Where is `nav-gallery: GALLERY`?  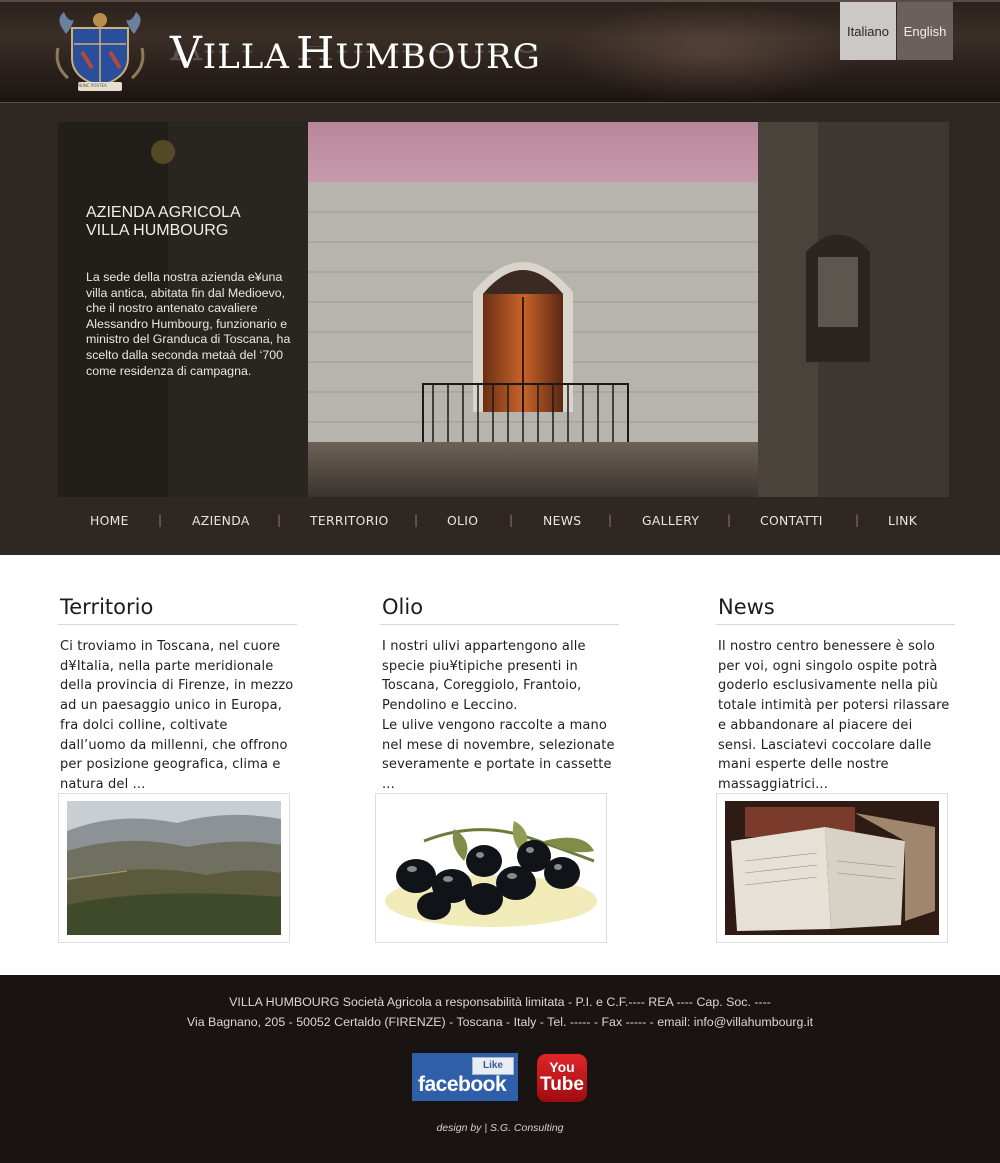 nav-gallery: GALLERY is located at coordinates (670, 520).